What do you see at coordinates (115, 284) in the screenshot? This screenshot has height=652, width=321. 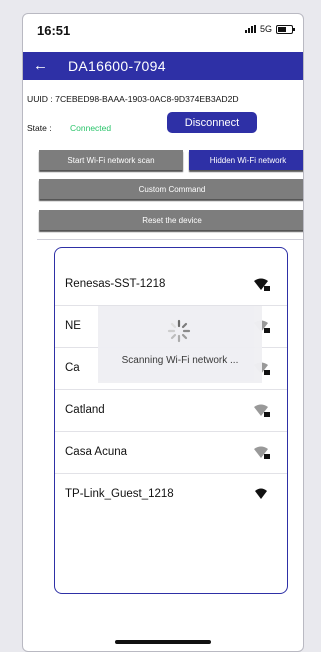 I see `network-name: Renesas-SST-1218` at bounding box center [115, 284].